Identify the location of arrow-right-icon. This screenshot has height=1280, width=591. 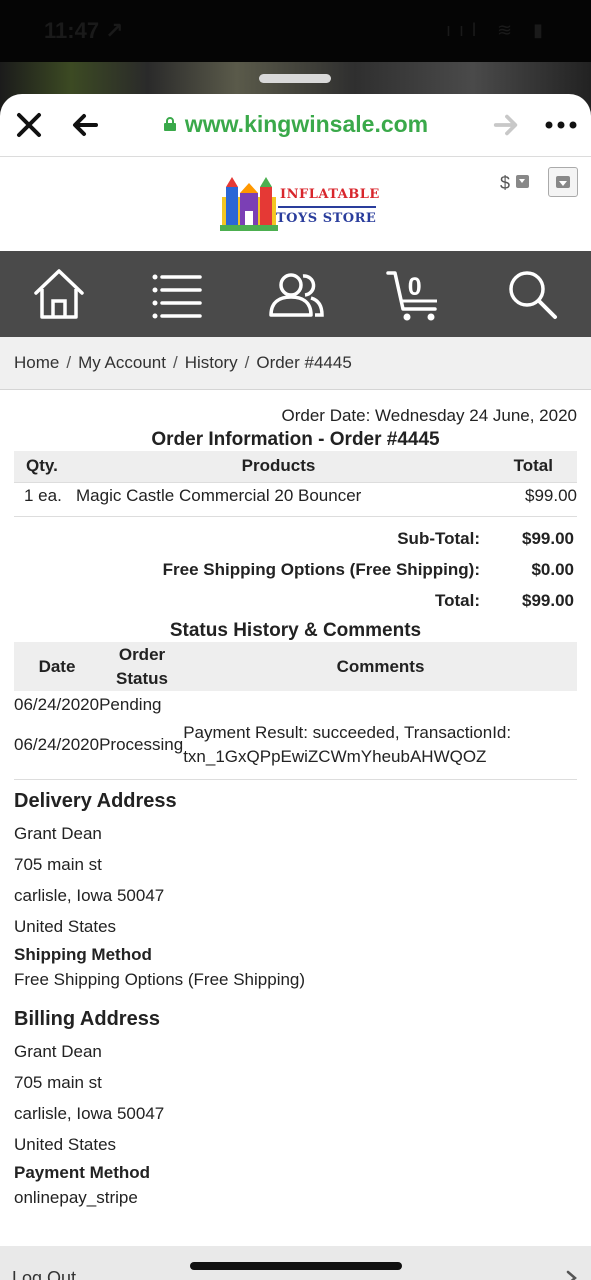
(506, 125).